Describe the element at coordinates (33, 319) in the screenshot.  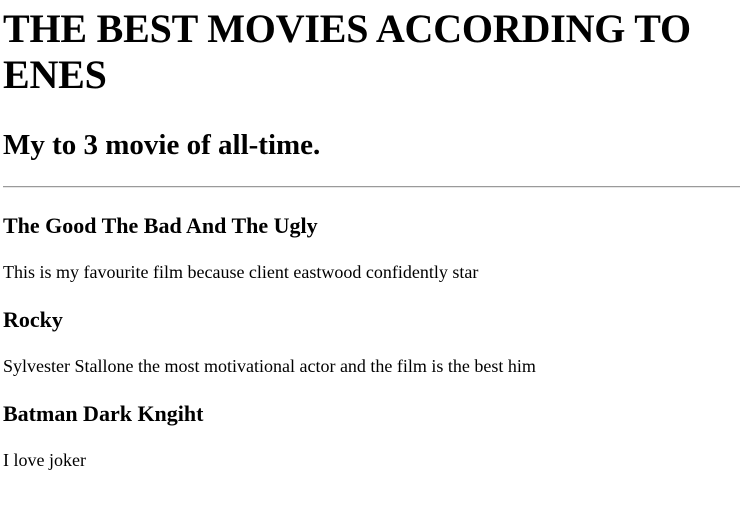
I see `movie-title: Rocky` at that location.